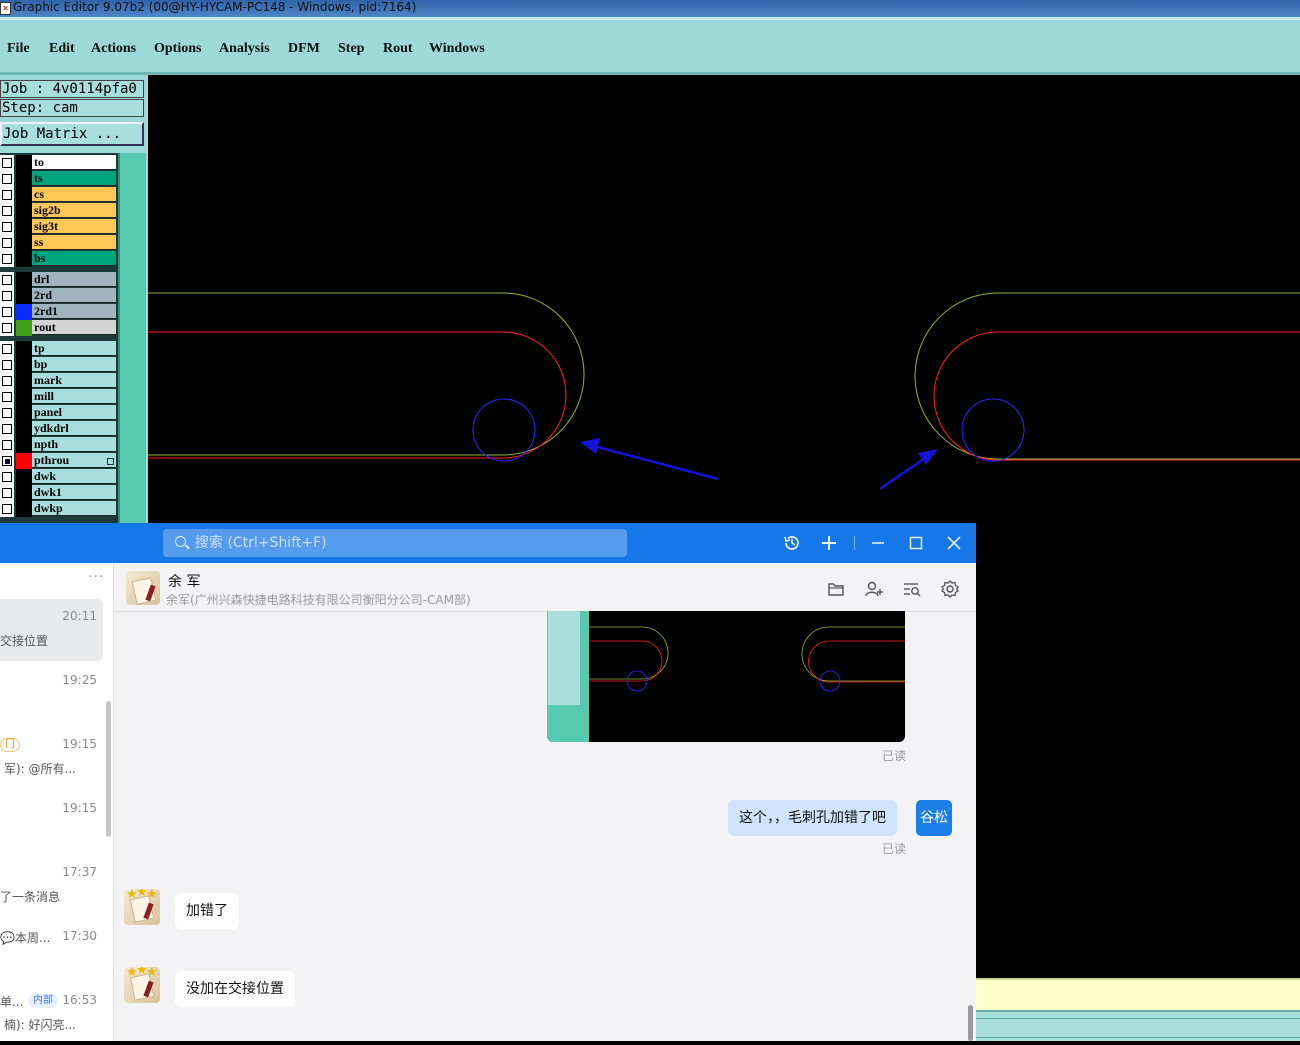 The height and width of the screenshot is (1045, 1300). I want to click on conversation-item: 19:25, so click(51, 694).